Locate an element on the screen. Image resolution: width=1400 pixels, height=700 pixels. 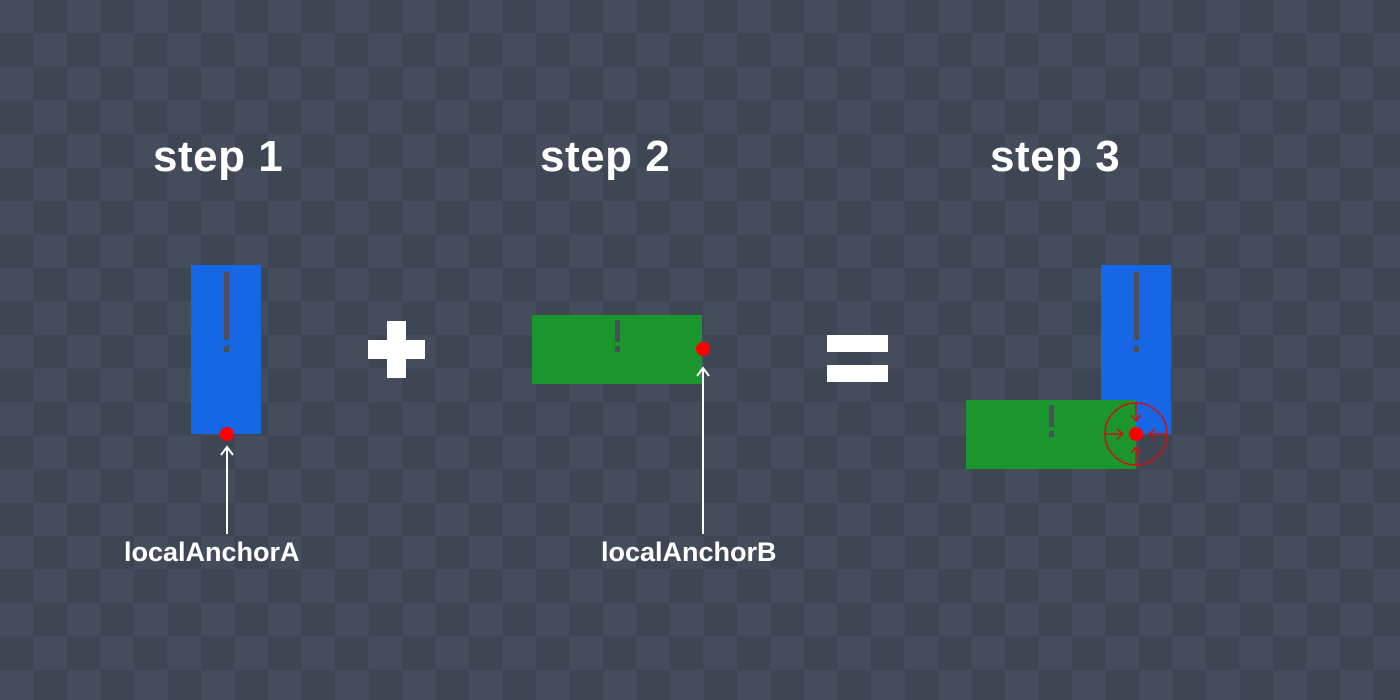
joined-body-b-exclamation-bar is located at coordinates (1051, 416).